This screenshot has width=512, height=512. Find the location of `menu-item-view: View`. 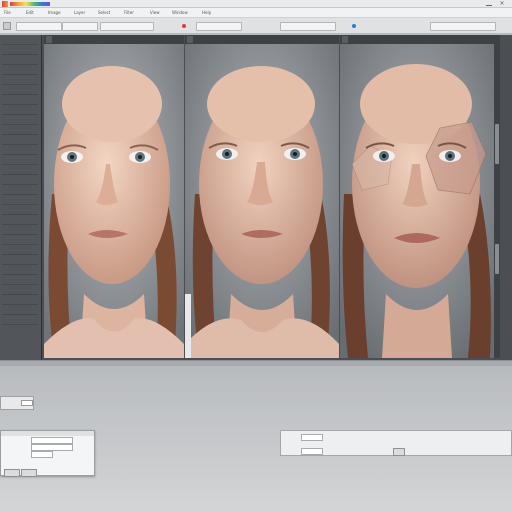

menu-item-view: View is located at coordinates (155, 13).